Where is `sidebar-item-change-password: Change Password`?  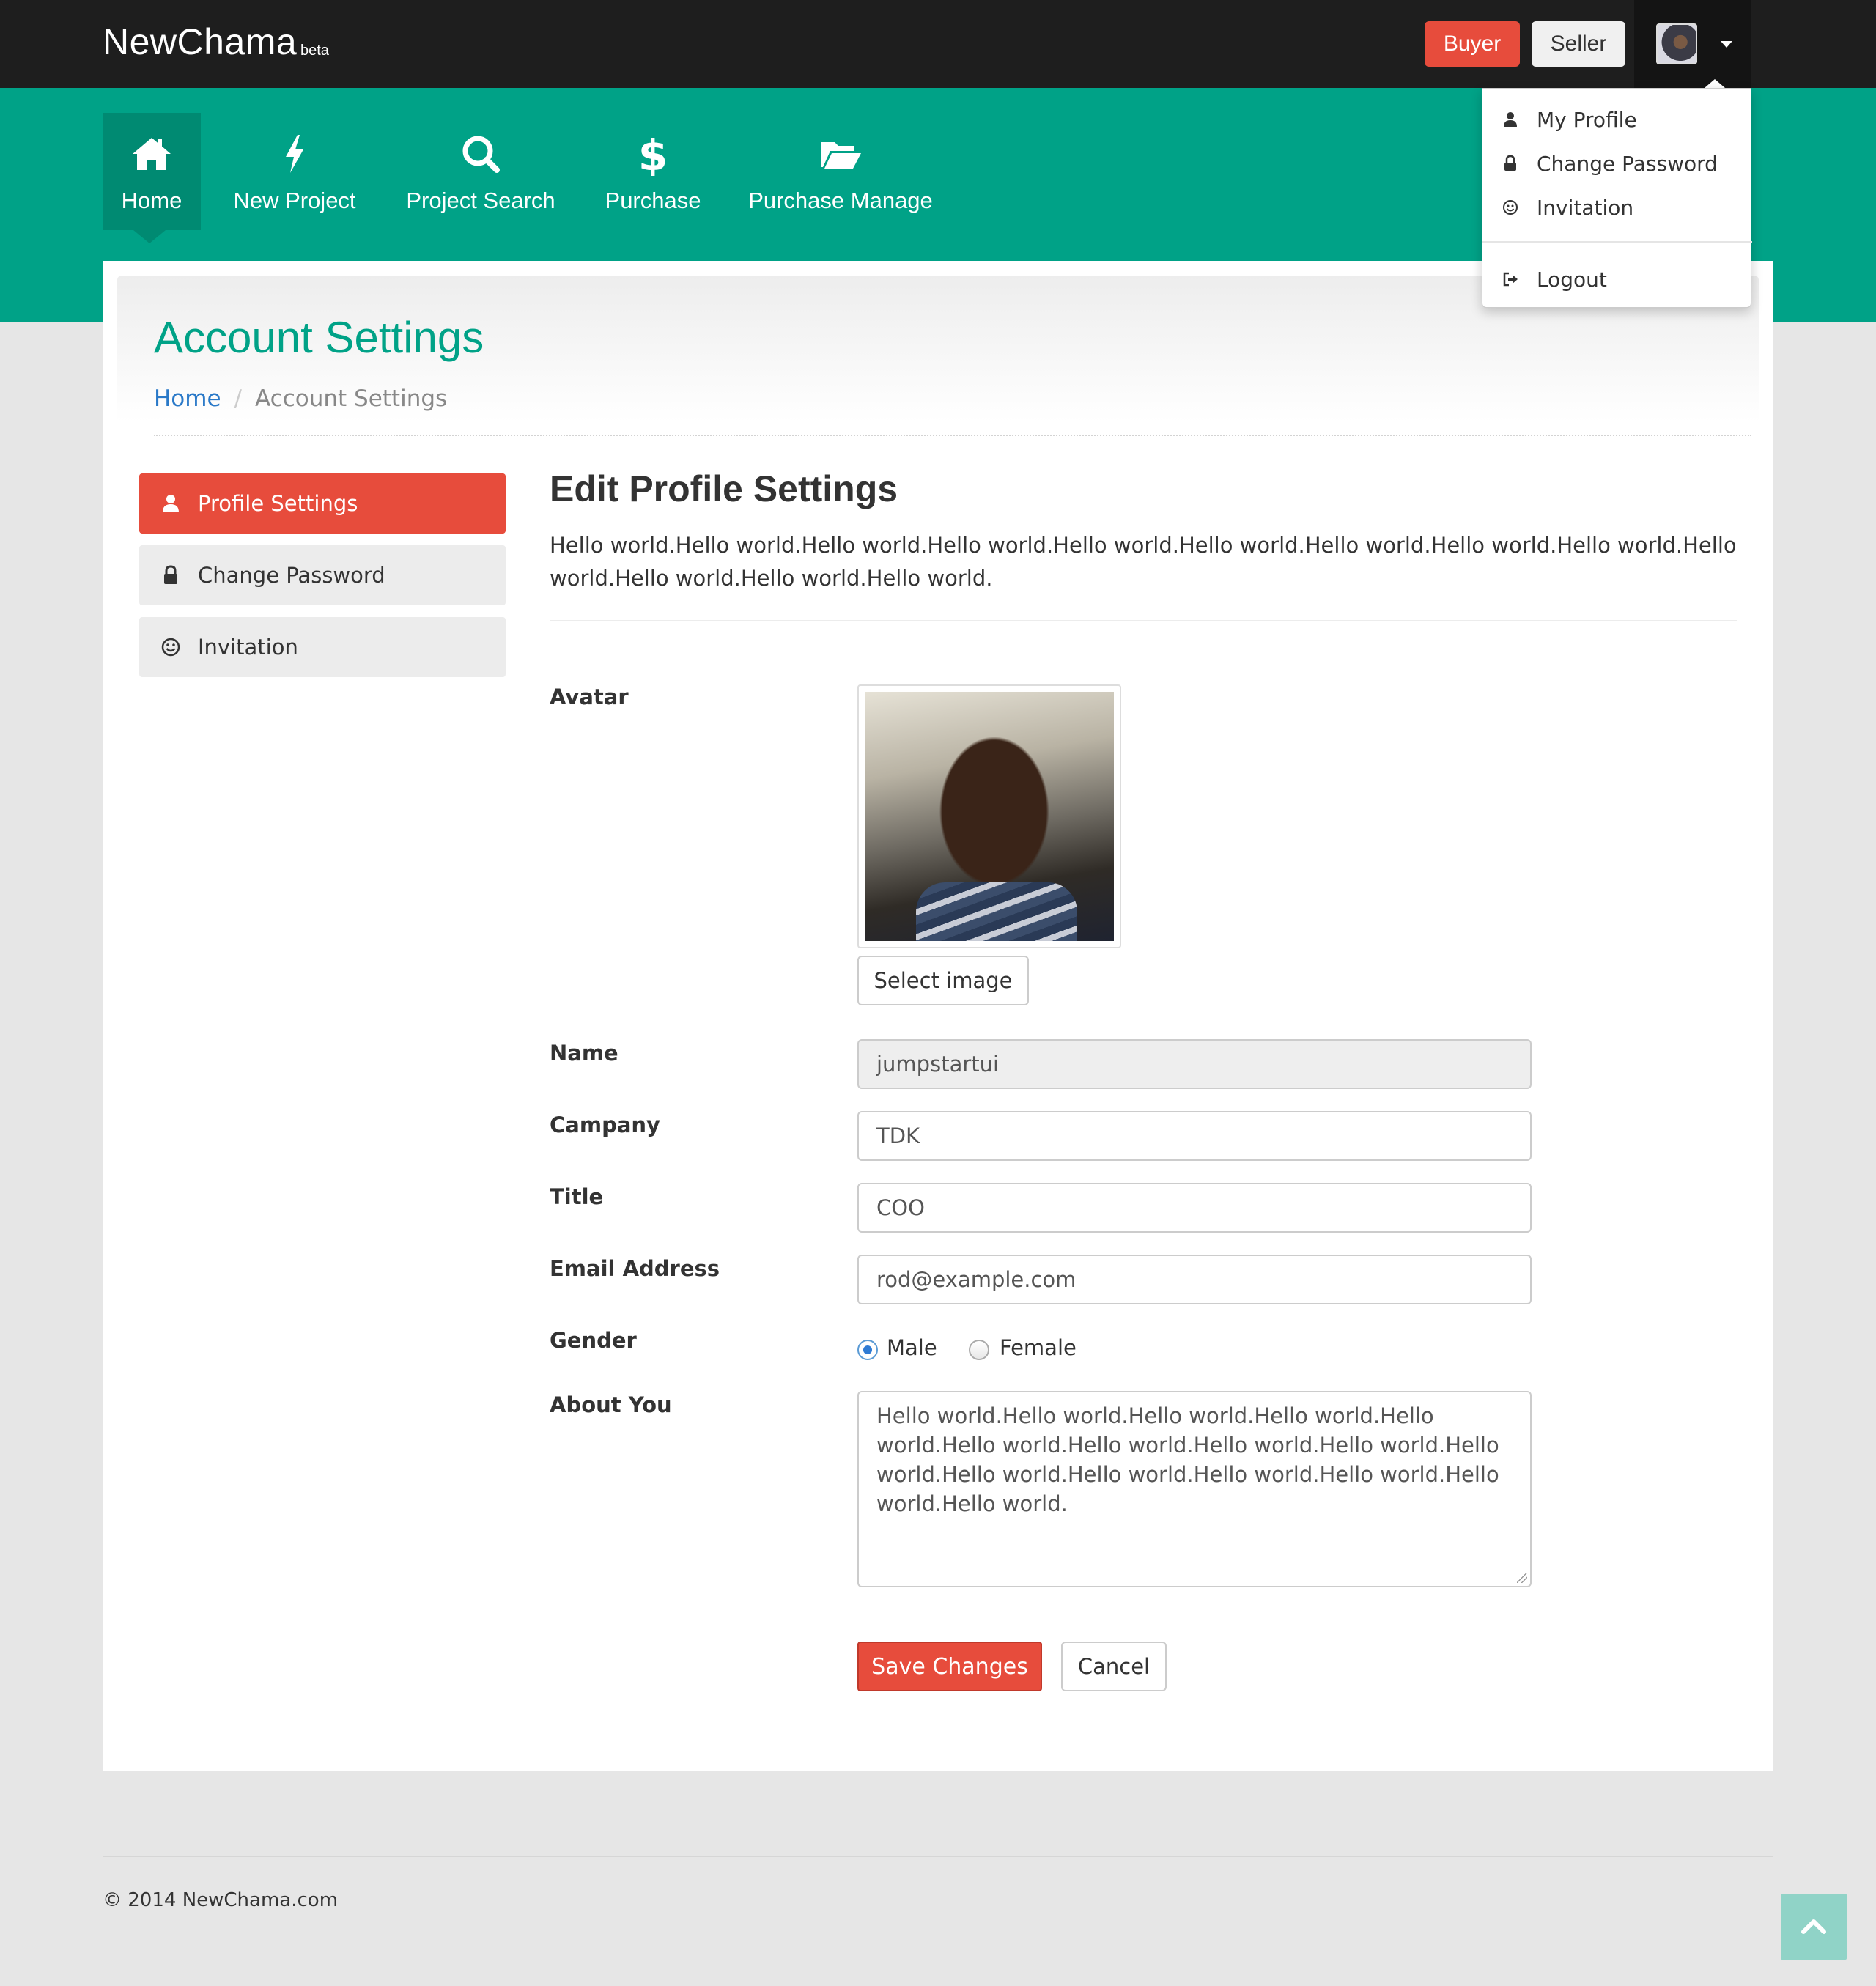 sidebar-item-change-password: Change Password is located at coordinates (322, 575).